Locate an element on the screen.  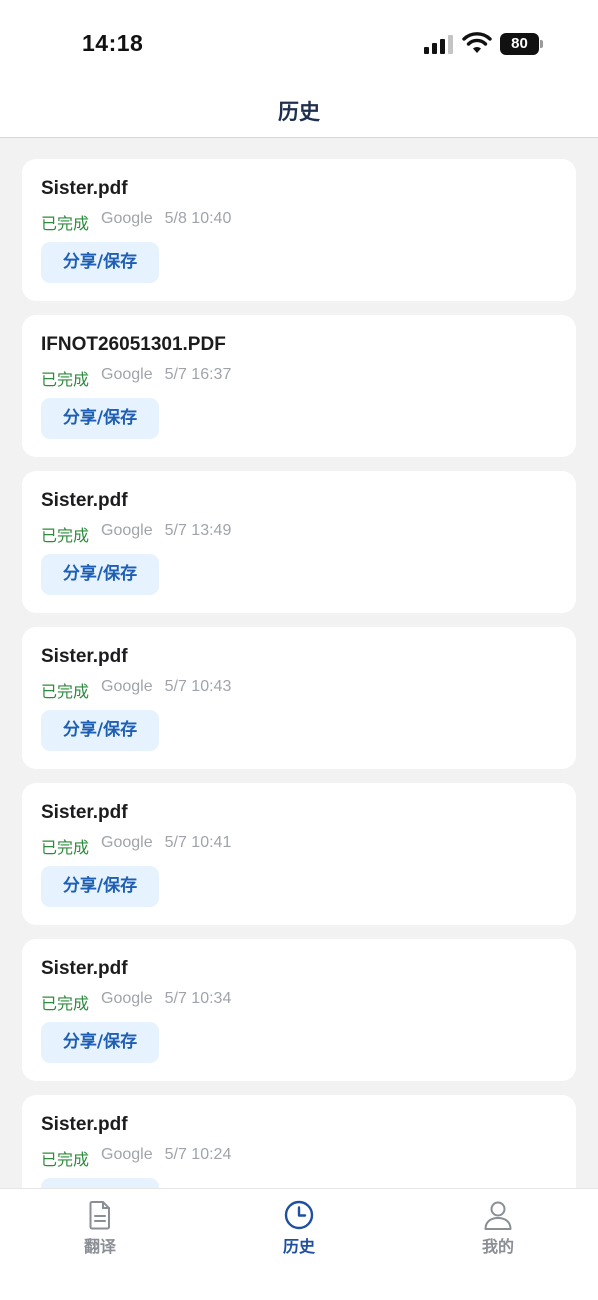
wifi-icon is located at coordinates (477, 42).